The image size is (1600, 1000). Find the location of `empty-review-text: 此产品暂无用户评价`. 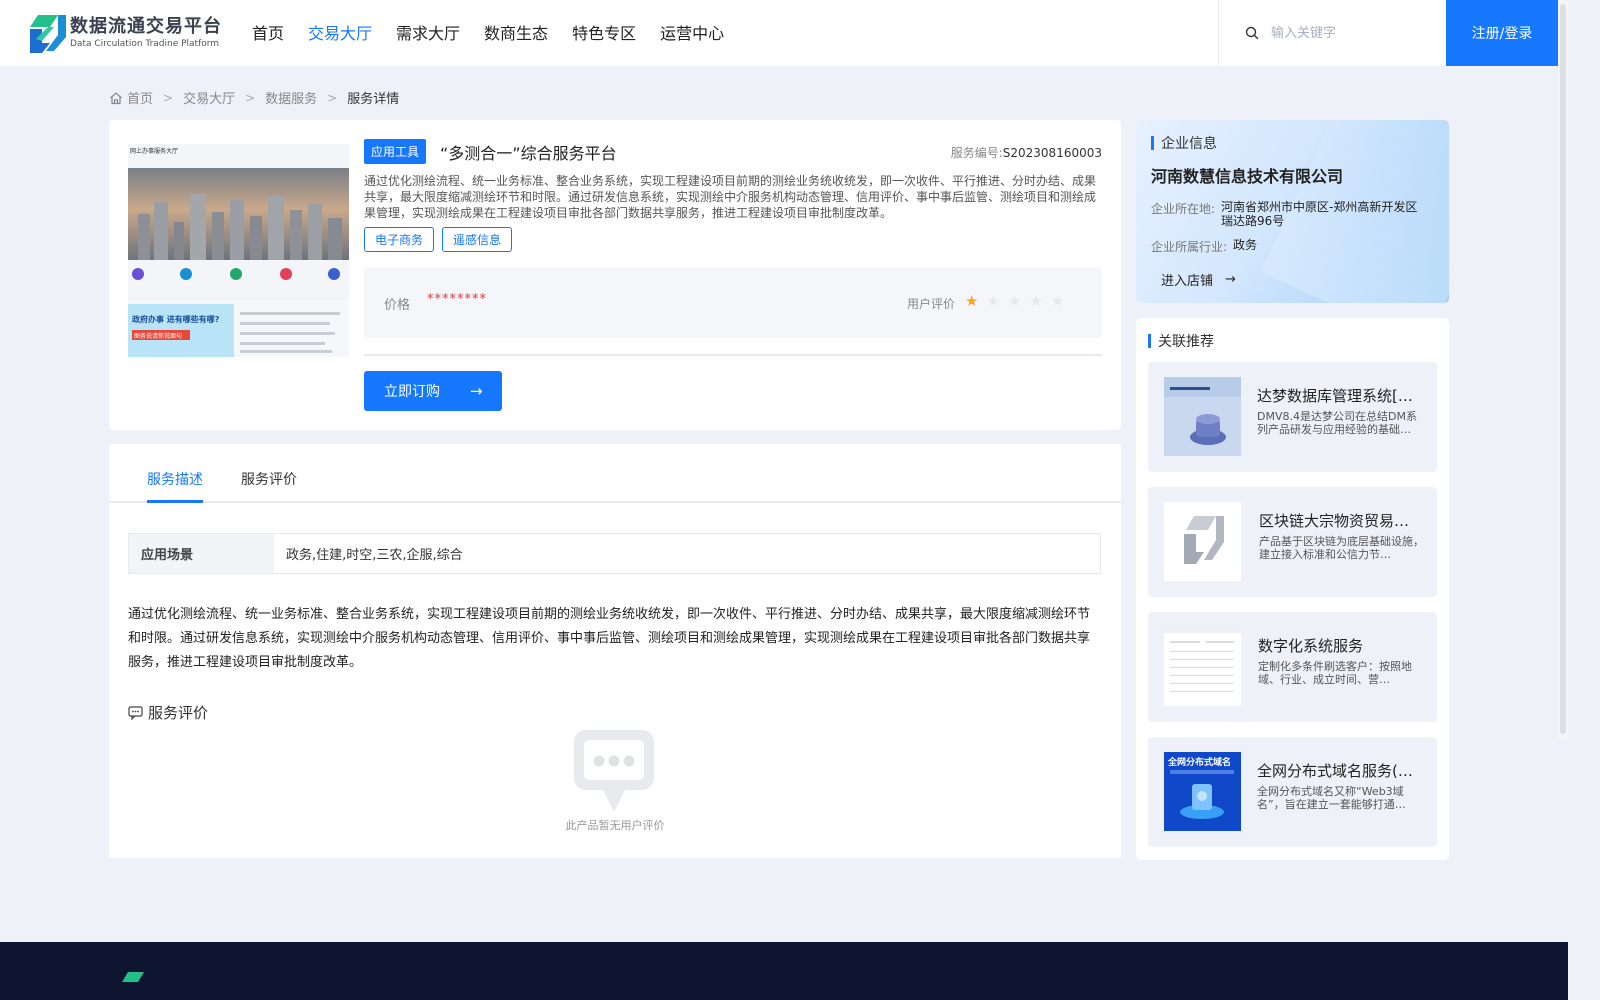

empty-review-text: 此产品暂无用户评价 is located at coordinates (615, 825).